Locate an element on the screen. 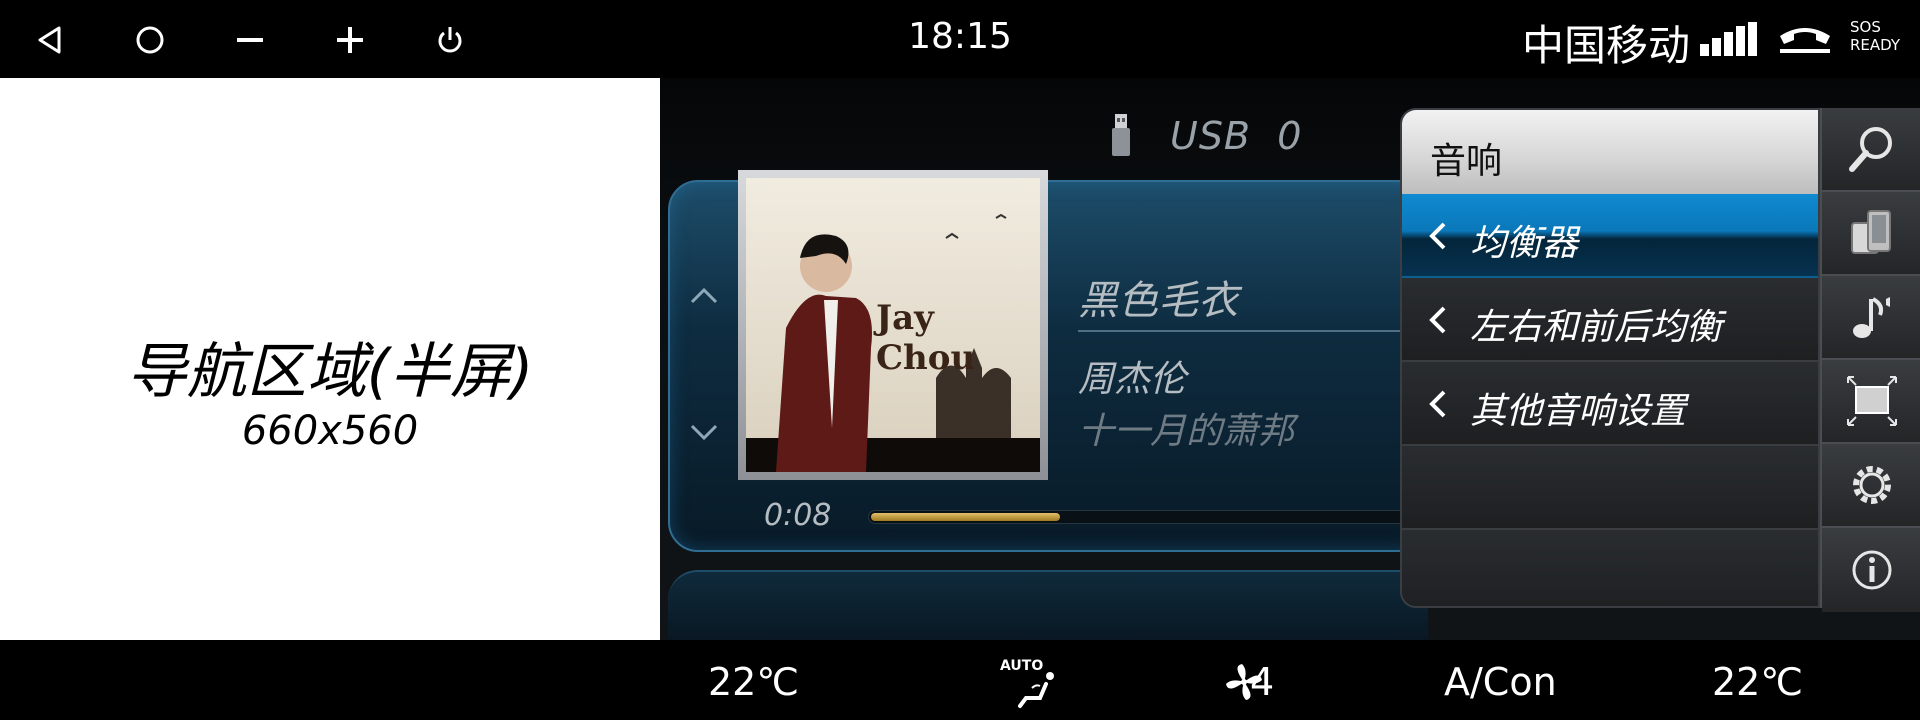 This screenshot has width=1920, height=720. home-circle-icon is located at coordinates (150, 40).